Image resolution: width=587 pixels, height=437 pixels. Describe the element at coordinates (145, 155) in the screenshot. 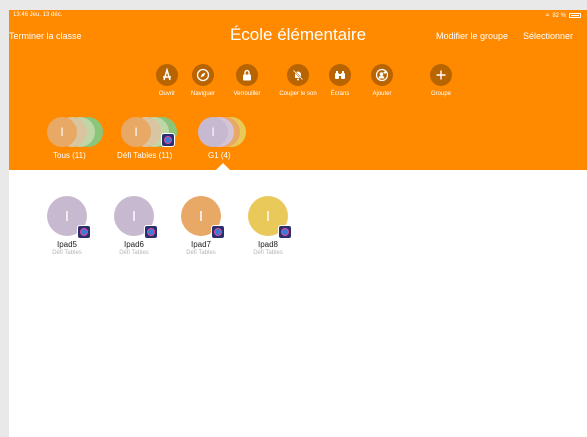

I see `group-label: Défi Tables (11)` at that location.